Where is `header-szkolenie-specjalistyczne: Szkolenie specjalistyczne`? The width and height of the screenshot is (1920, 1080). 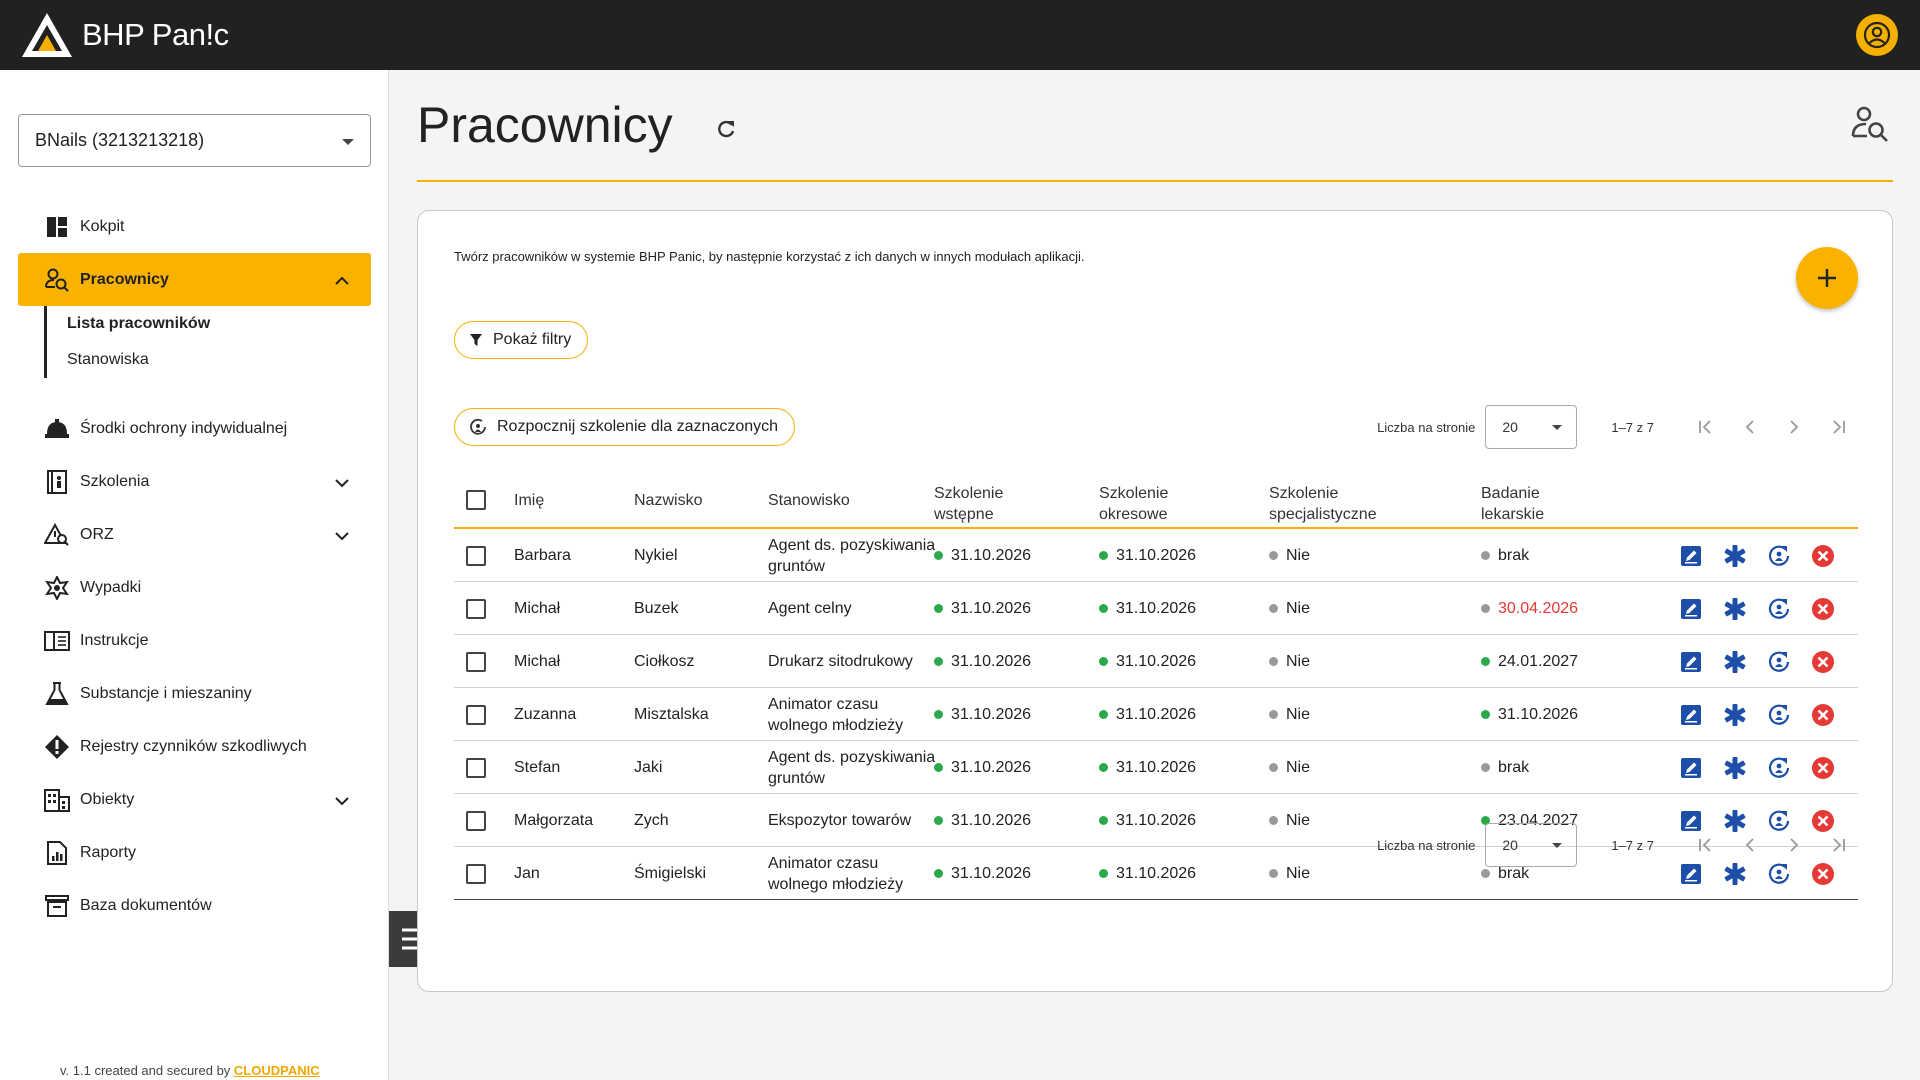 header-szkolenie-specjalistyczne: Szkolenie specjalistyczne is located at coordinates (1323, 500).